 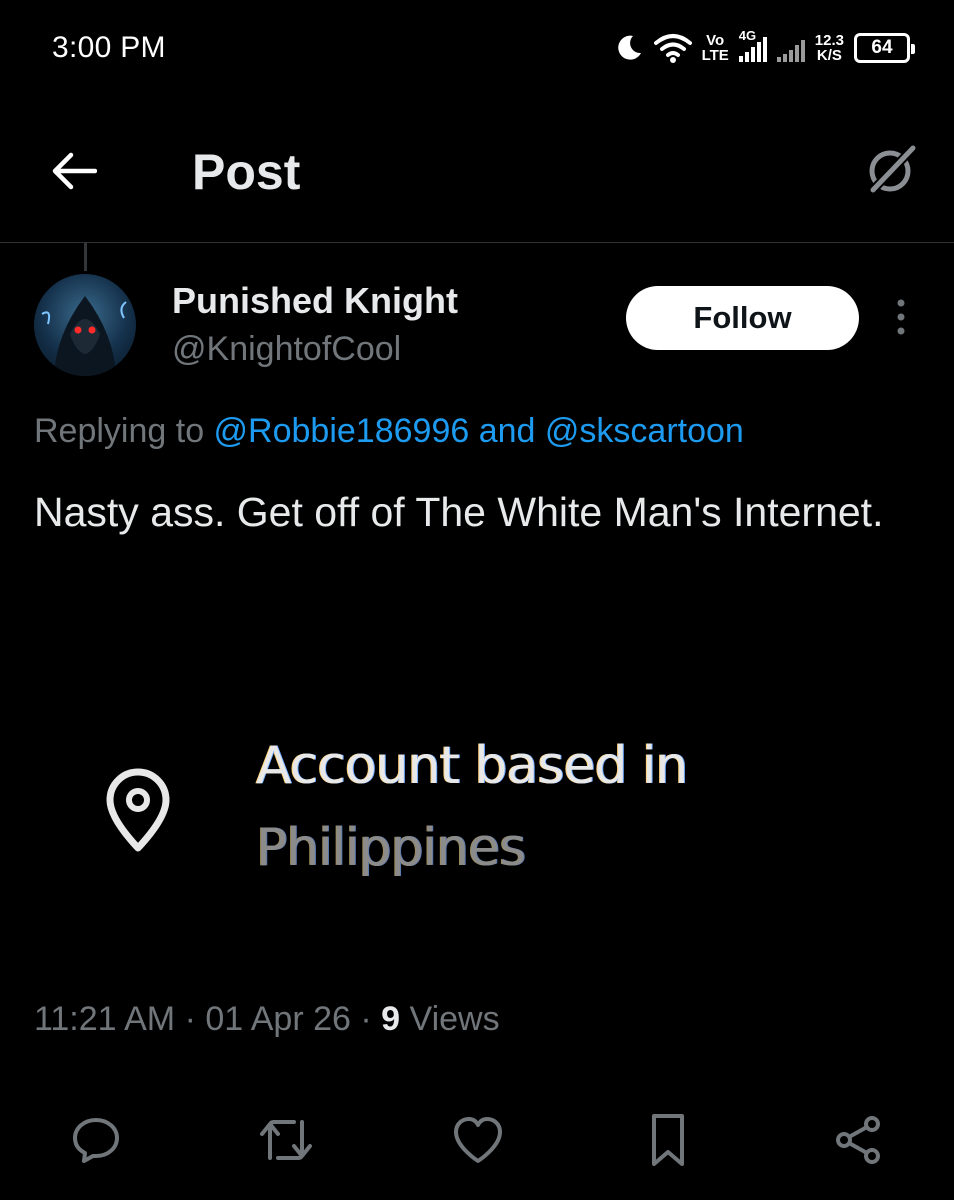 I want to click on post-meta: 11:21 AM · 01 Apr 26 · 9 Views, so click(x=267, y=1019).